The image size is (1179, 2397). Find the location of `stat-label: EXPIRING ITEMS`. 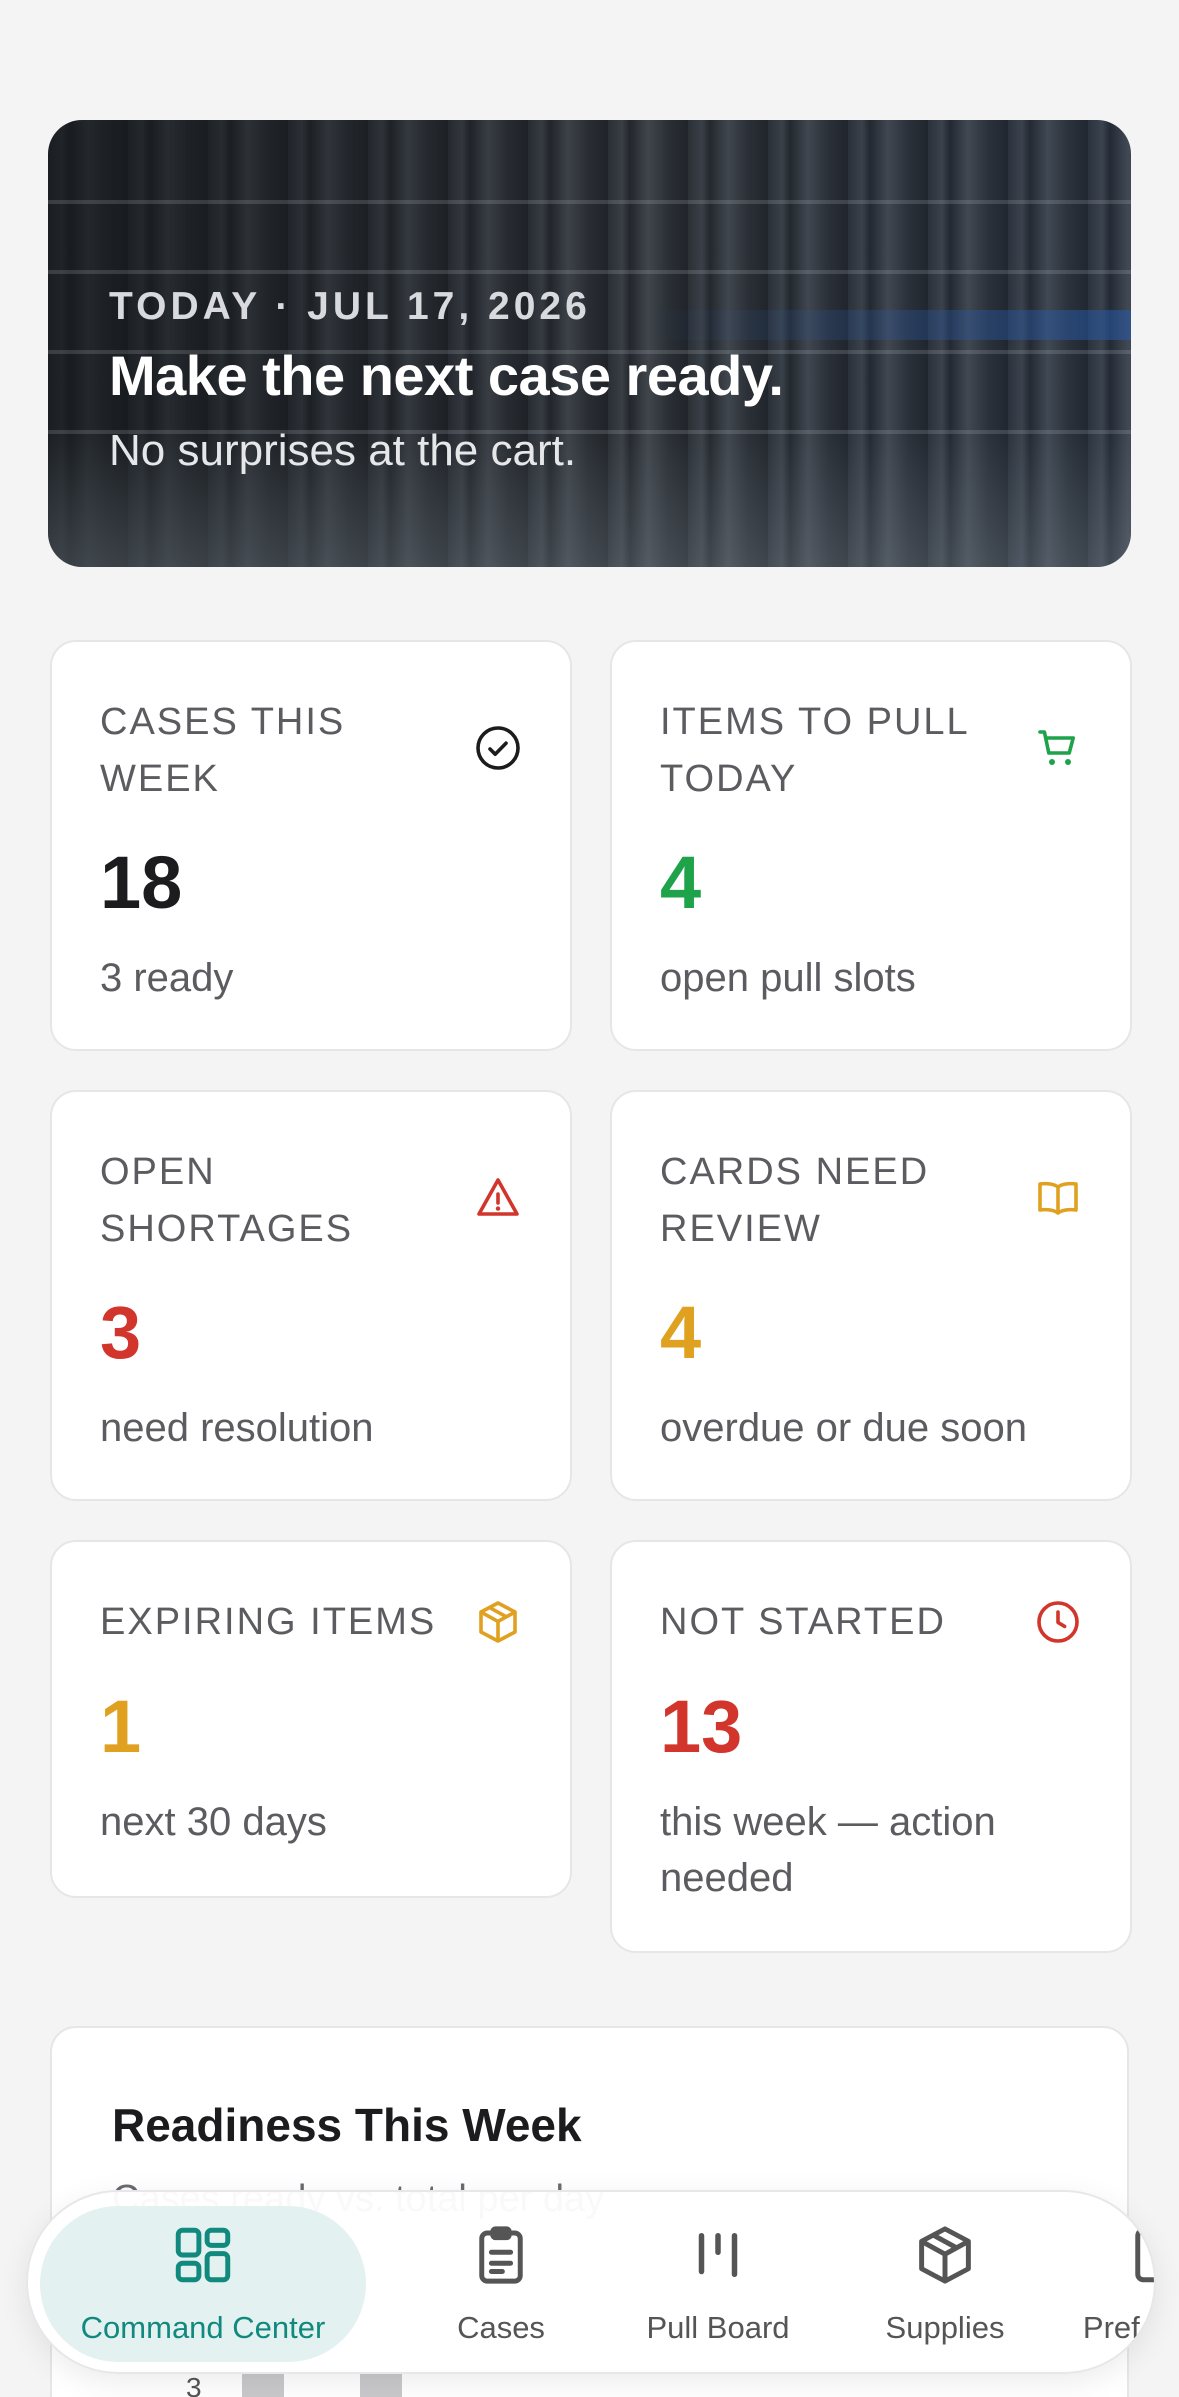

stat-label: EXPIRING ITEMS is located at coordinates (268, 1622).